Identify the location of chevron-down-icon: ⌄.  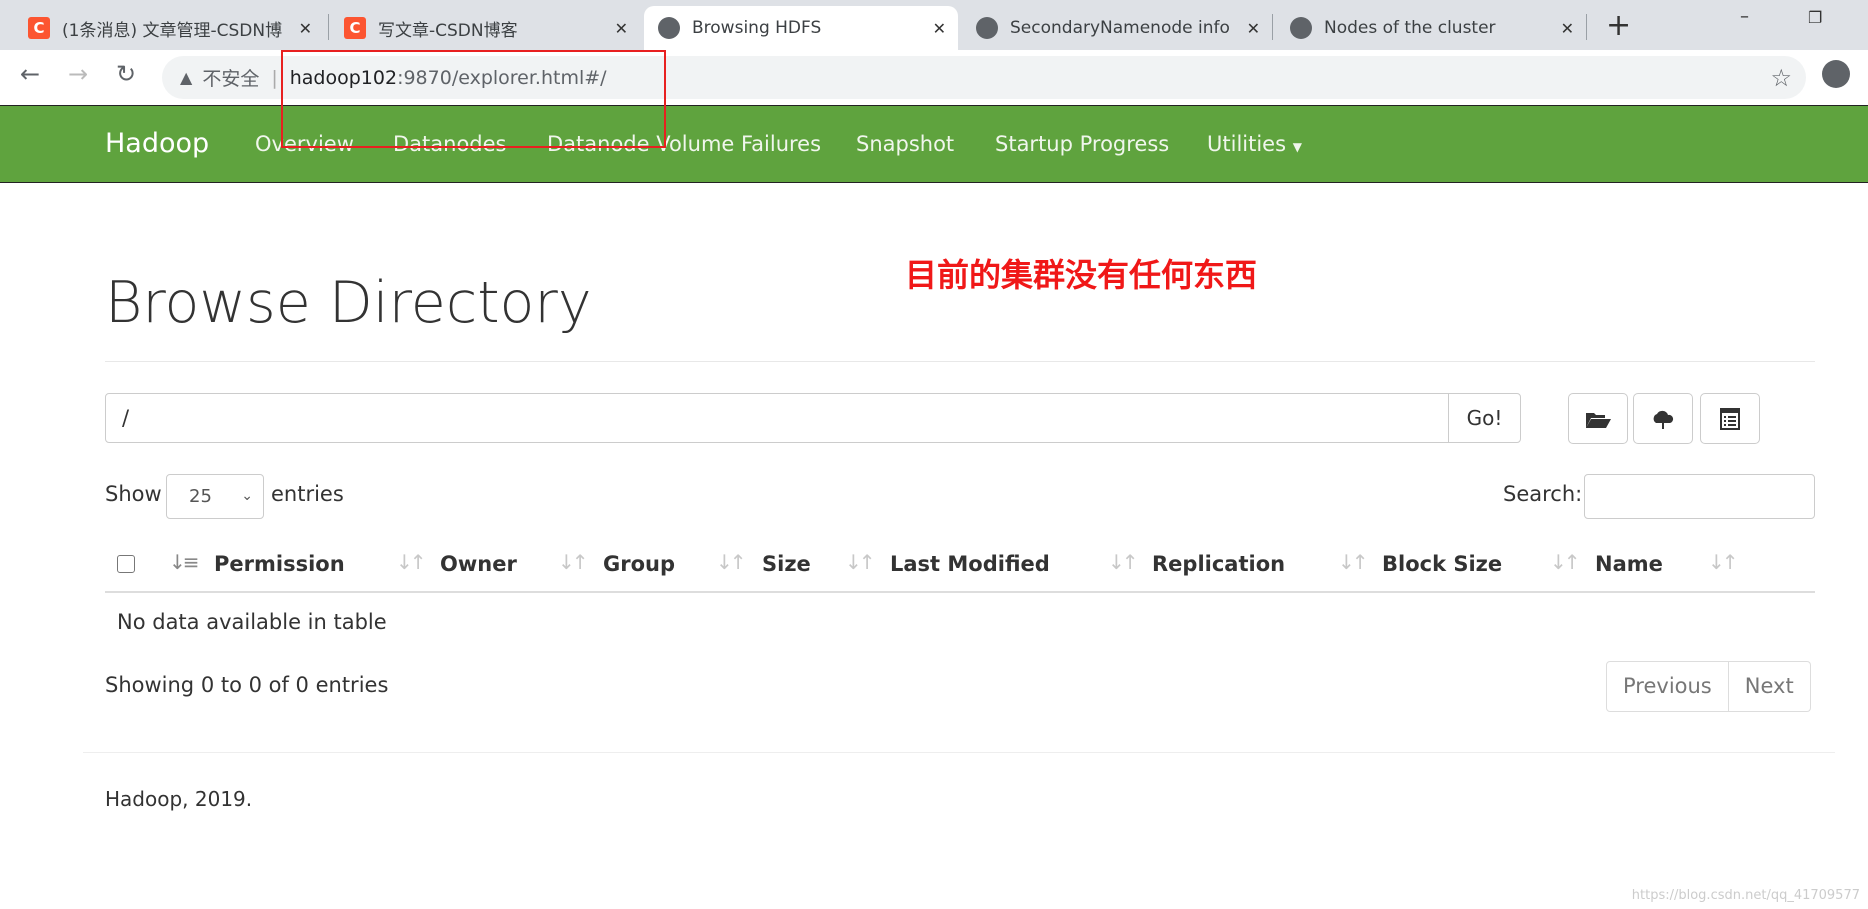
(247, 496).